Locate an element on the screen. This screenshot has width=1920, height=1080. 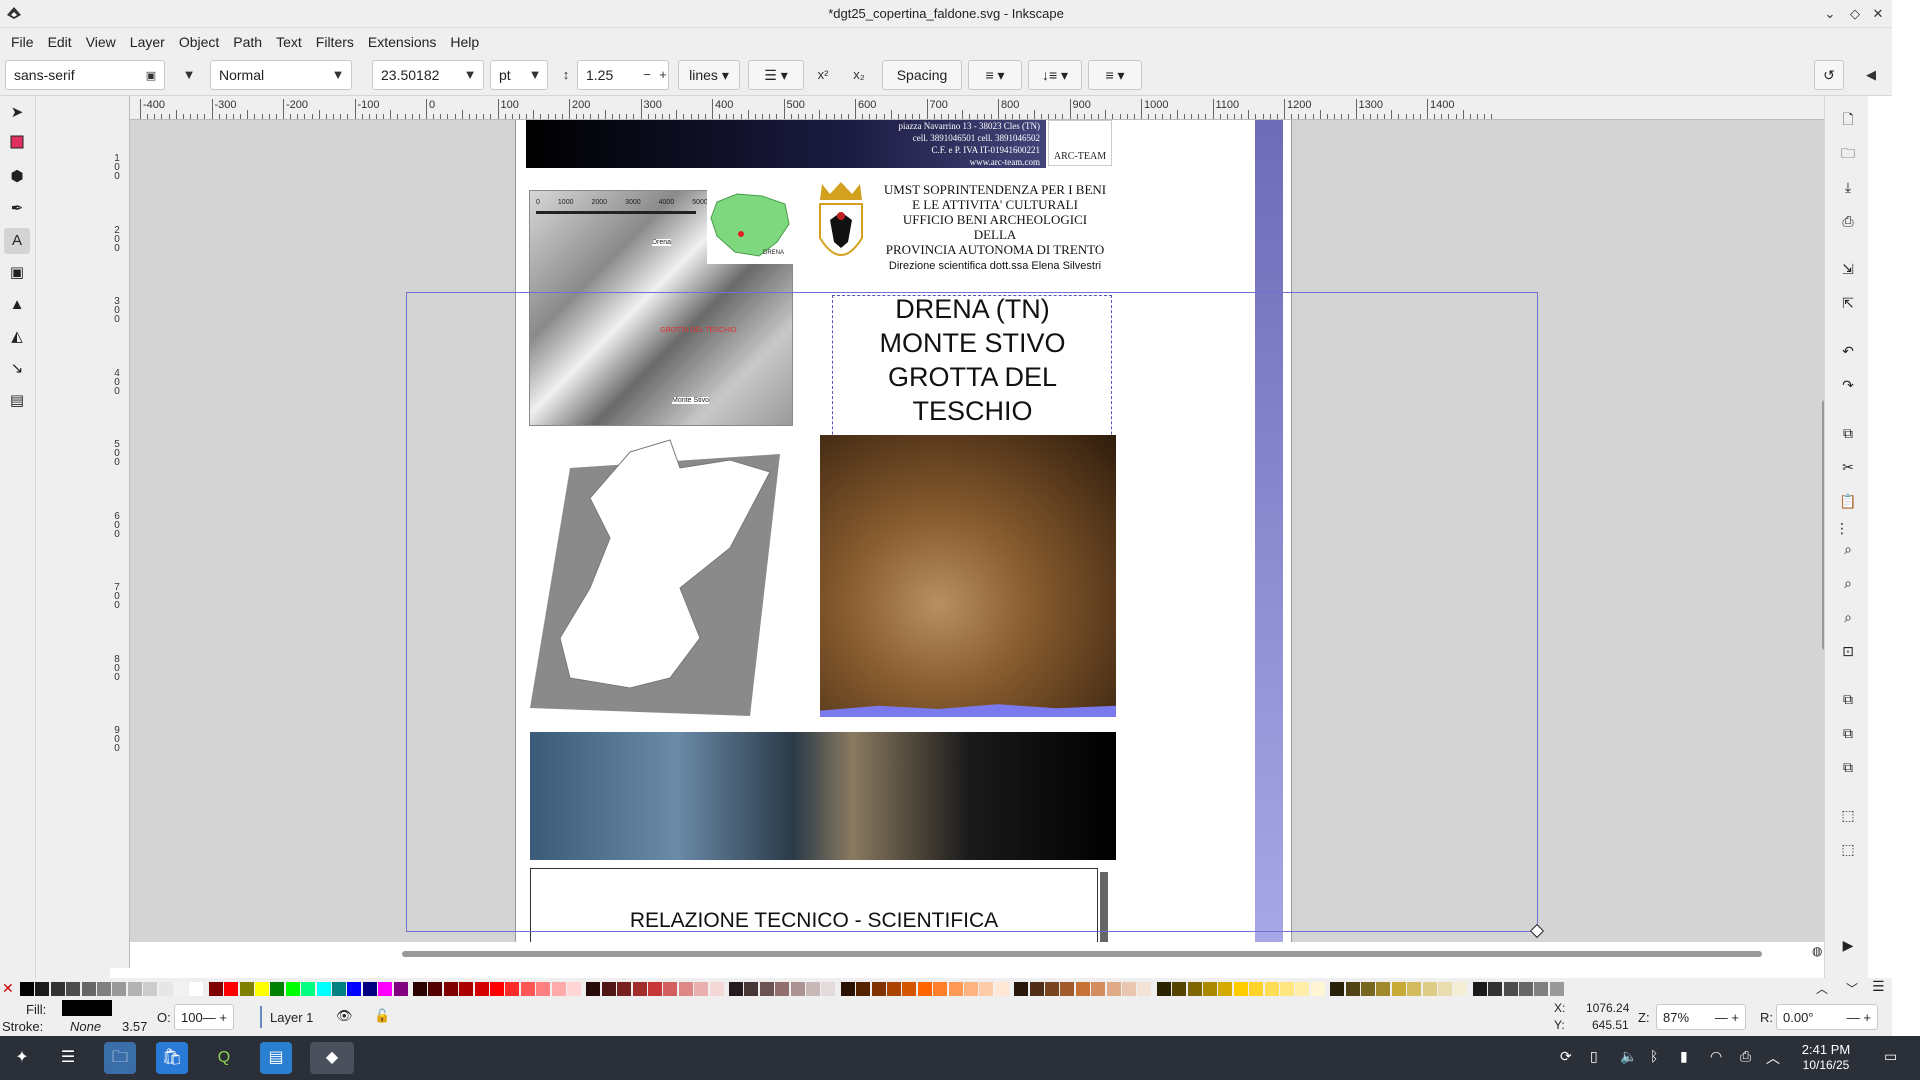
current-layer: Layer 1 is located at coordinates (291, 1017).